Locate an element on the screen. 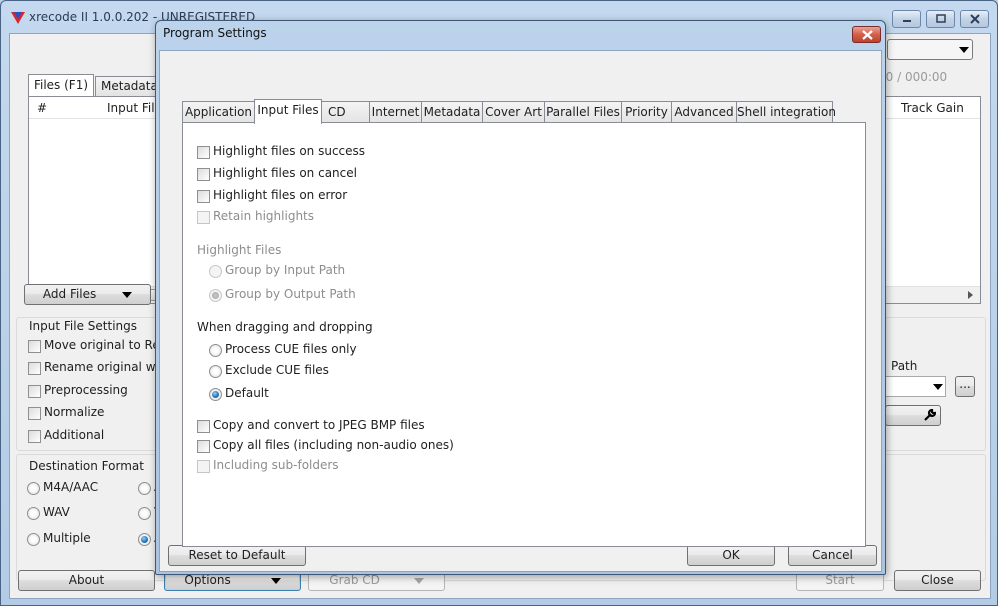  minimize-icon is located at coordinates (906, 21).